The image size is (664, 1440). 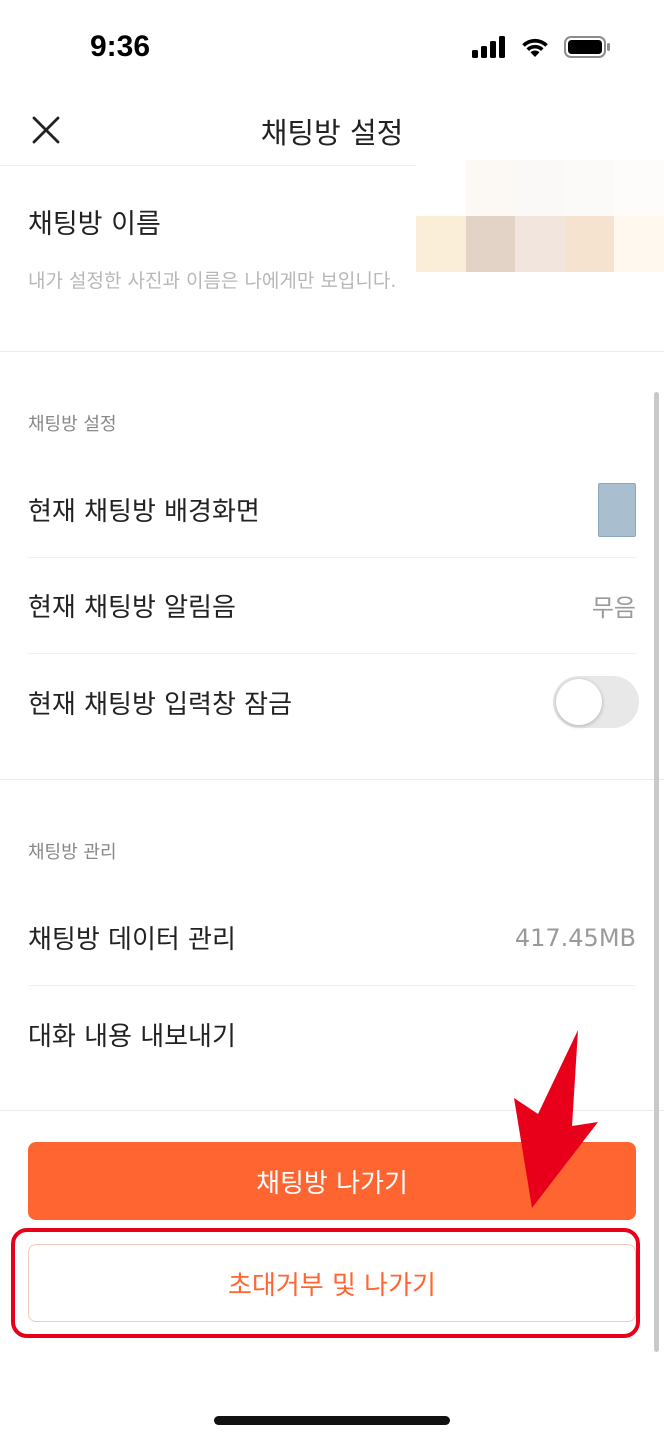 I want to click on page-title: 채팅방 설정, so click(x=332, y=133).